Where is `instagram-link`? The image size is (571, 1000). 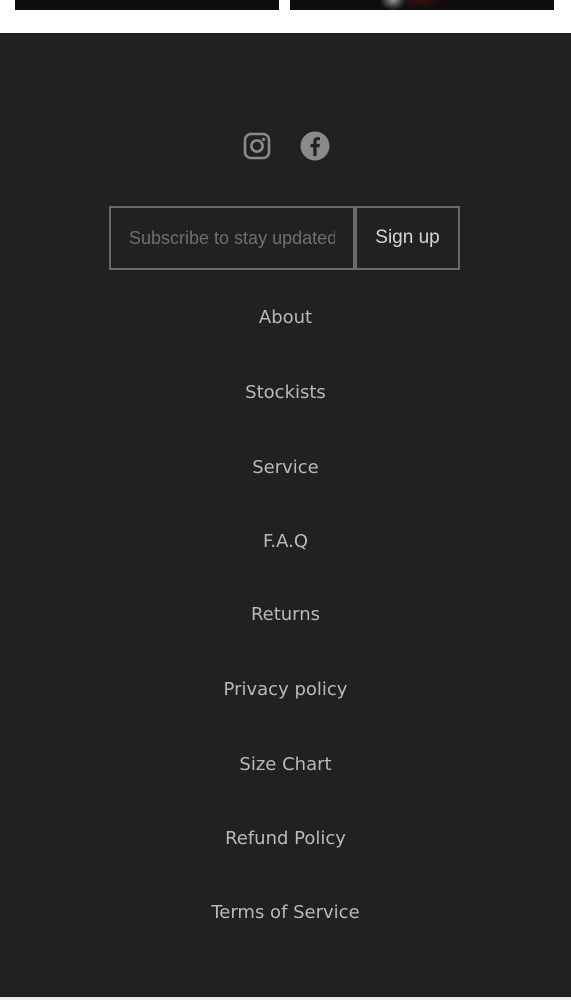
instagram-link is located at coordinates (257, 146).